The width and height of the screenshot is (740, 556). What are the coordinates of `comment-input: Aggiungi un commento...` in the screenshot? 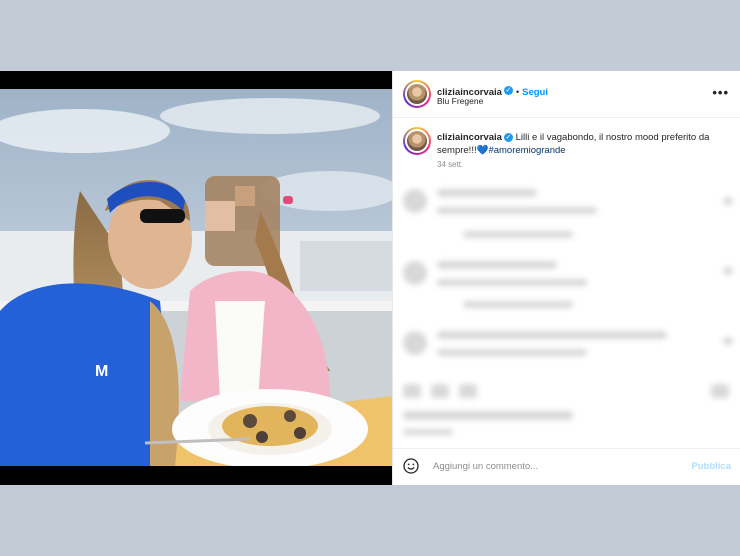 It's located at (485, 466).